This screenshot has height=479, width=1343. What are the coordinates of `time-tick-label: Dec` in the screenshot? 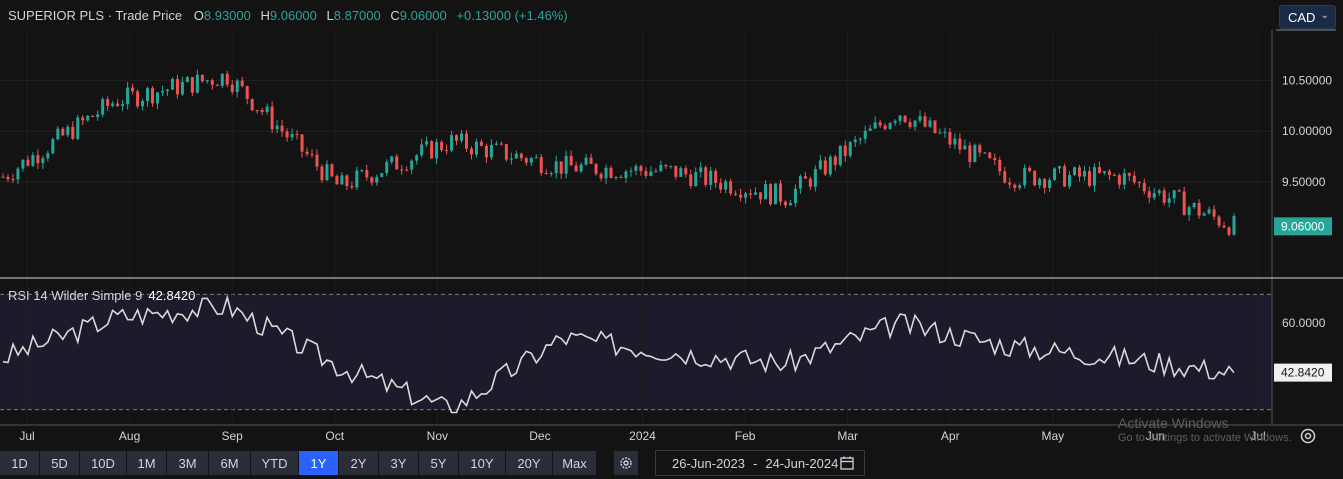 It's located at (539, 436).